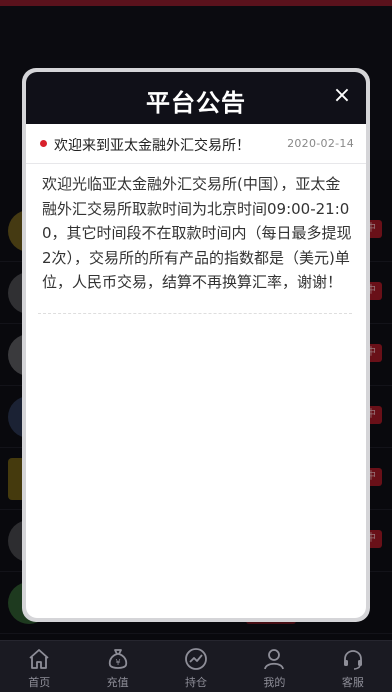  I want to click on nav-item-home: 首页, so click(39, 666).